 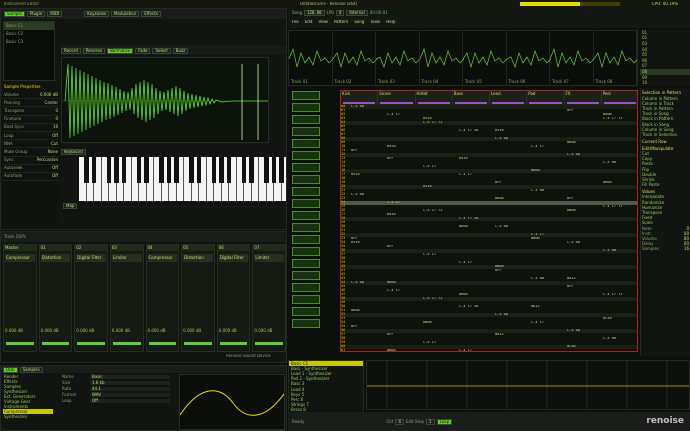 What do you see at coordinates (125, 14) in the screenshot?
I see `modulation-tab: Modulation` at bounding box center [125, 14].